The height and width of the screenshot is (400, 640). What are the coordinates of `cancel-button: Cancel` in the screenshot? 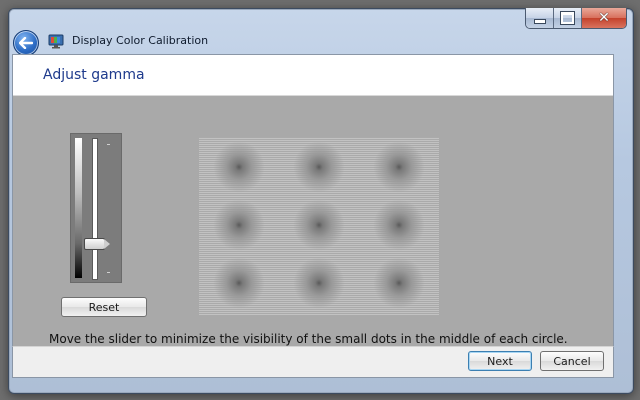 It's located at (572, 361).